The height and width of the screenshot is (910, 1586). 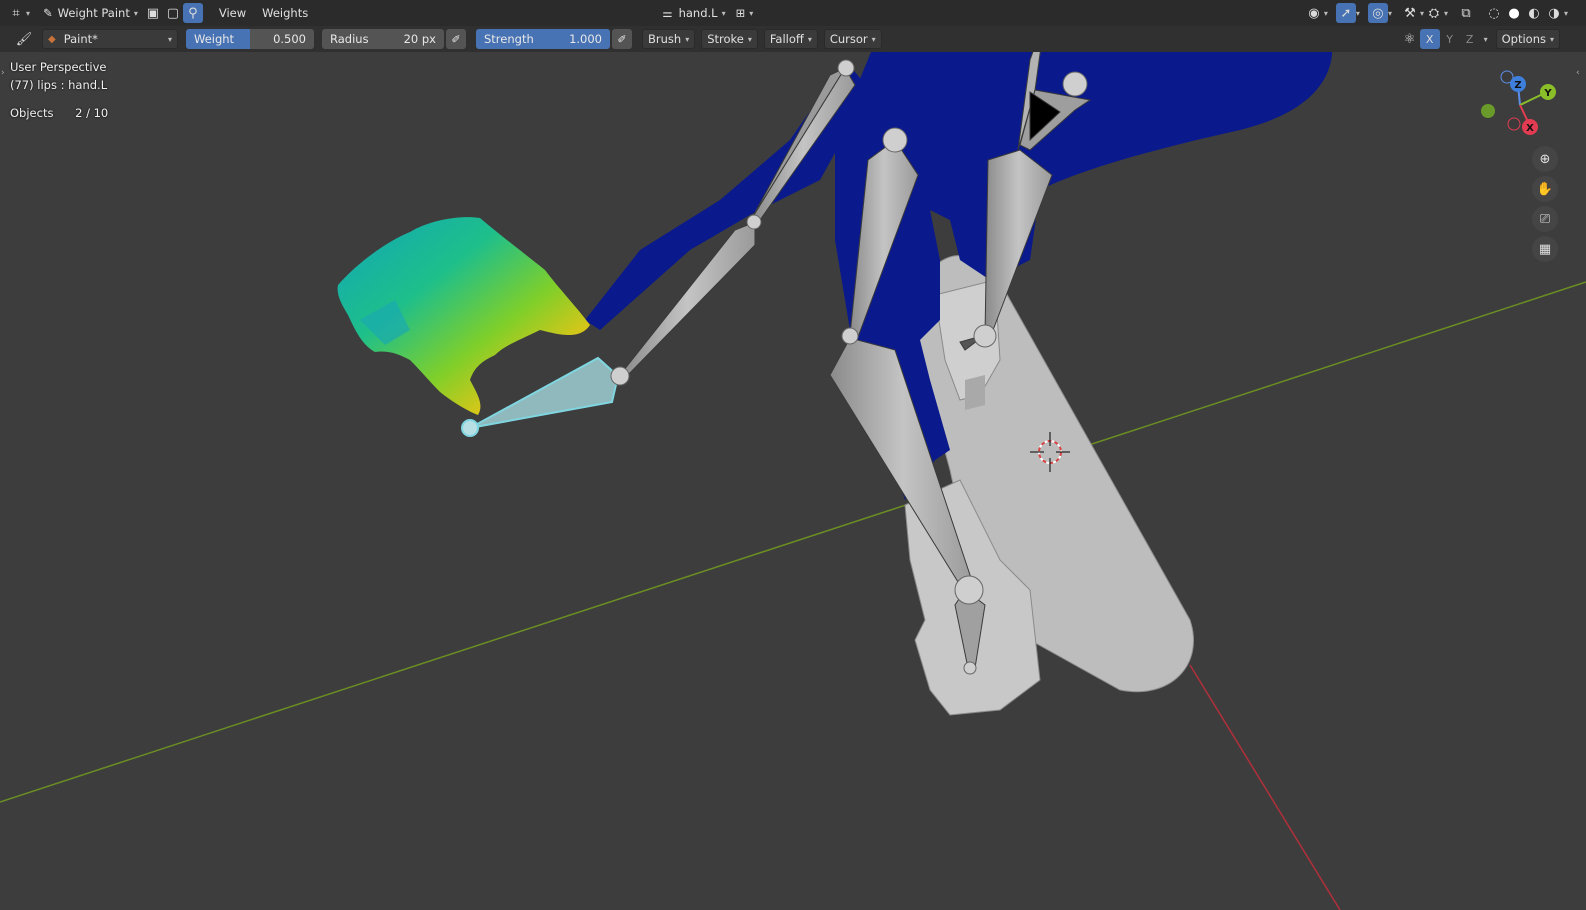 What do you see at coordinates (1410, 39) in the screenshot?
I see `mirror-icon: ⚛` at bounding box center [1410, 39].